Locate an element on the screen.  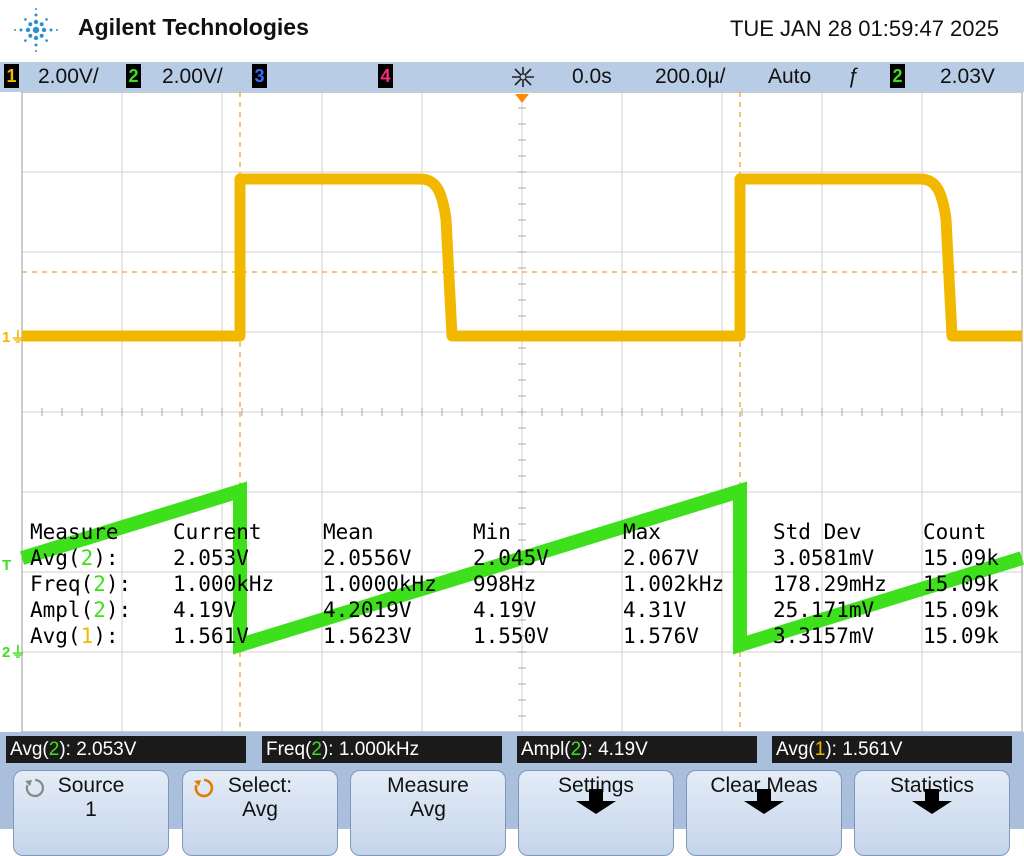
meas-max: 1.002kHz is located at coordinates (674, 584).